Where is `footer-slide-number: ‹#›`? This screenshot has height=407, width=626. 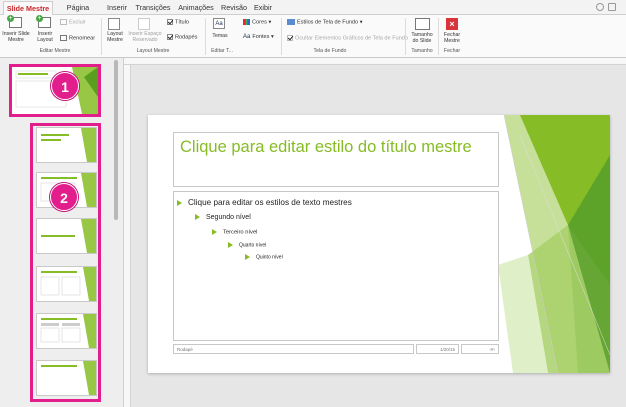 footer-slide-number: ‹#› is located at coordinates (492, 349).